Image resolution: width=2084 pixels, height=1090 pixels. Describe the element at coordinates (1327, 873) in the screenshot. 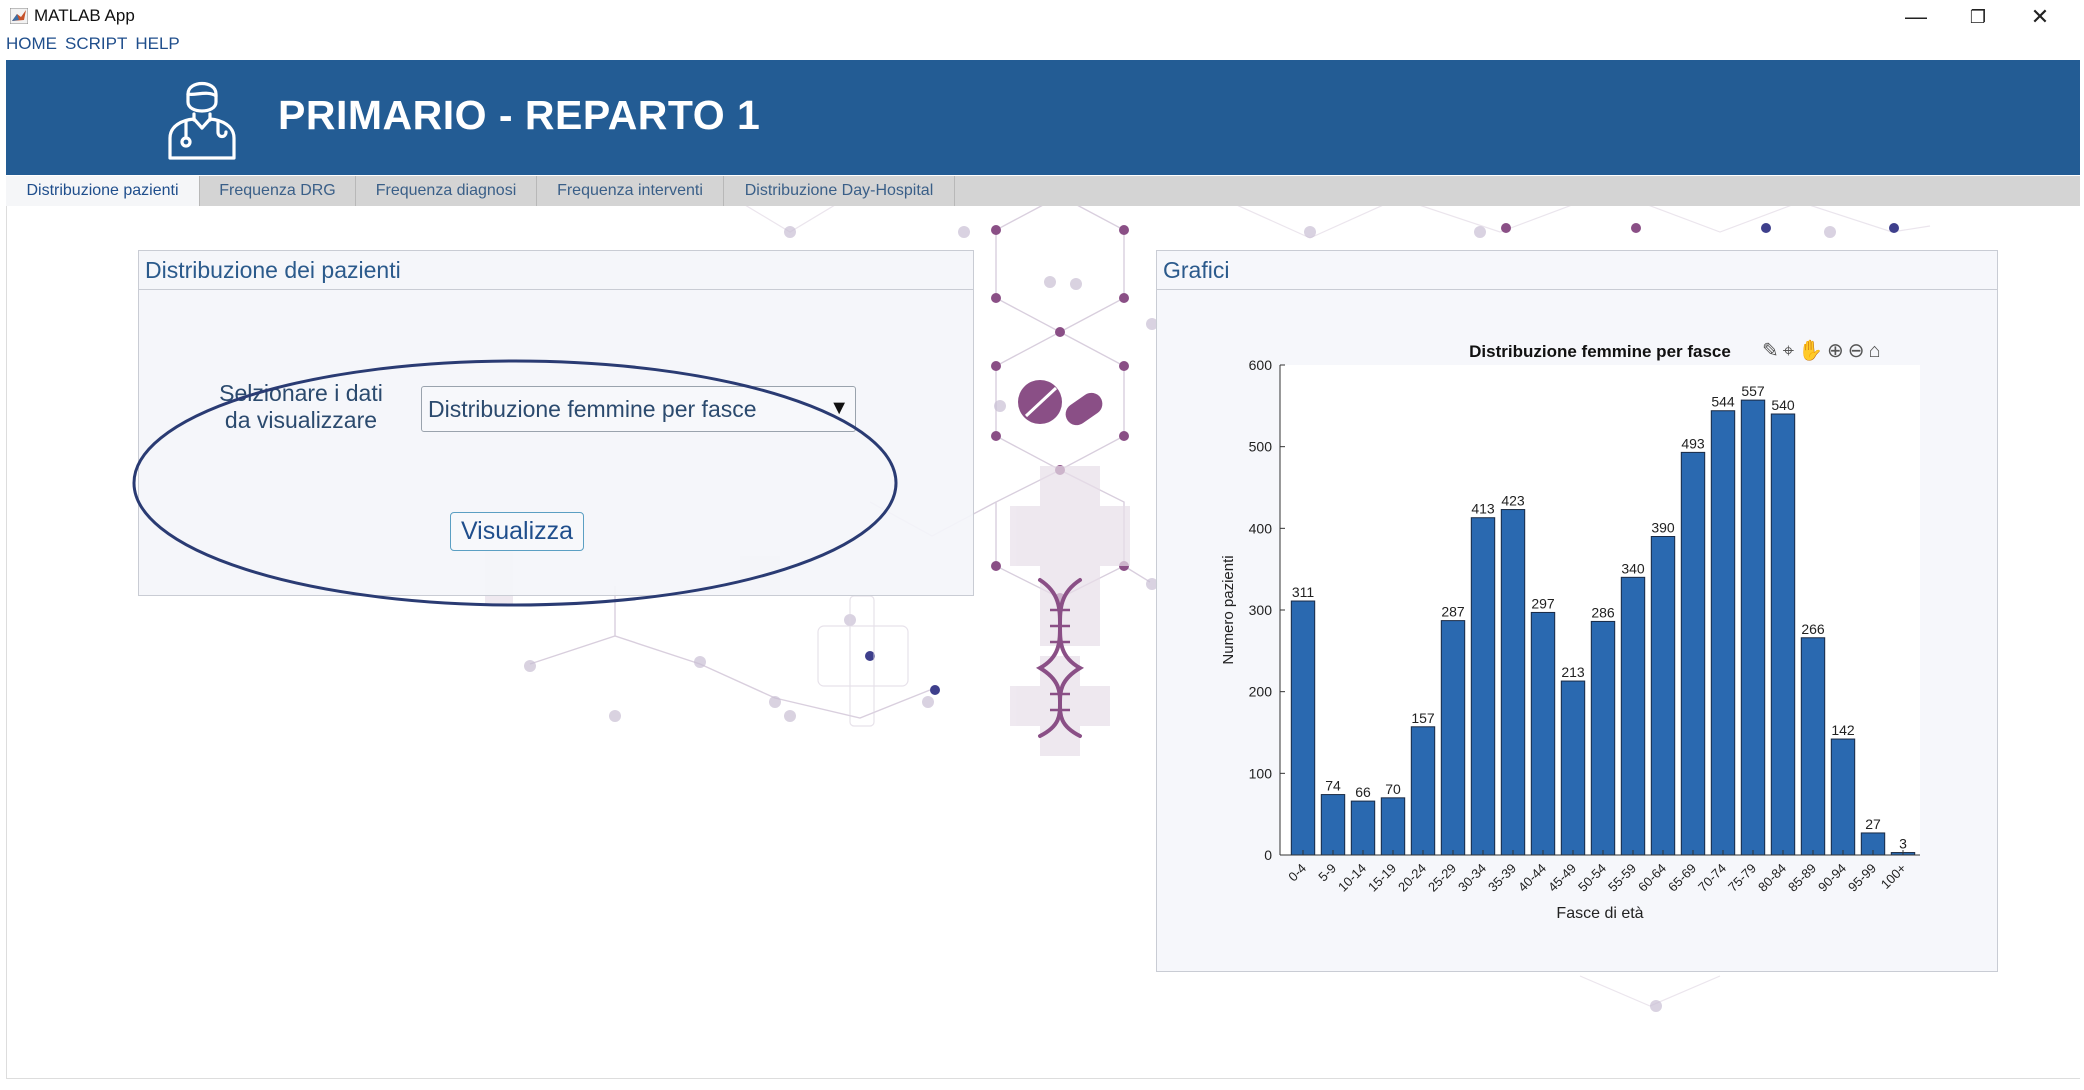

I see `chart-x-tick-label: 5-9` at that location.